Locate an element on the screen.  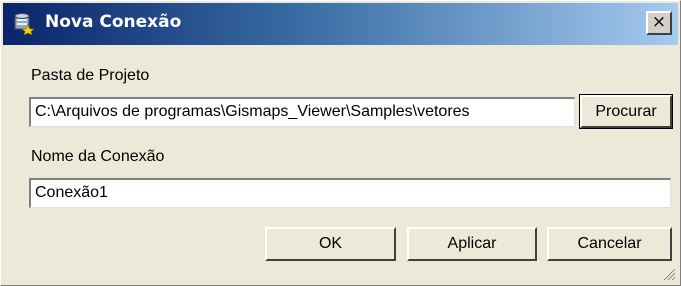
cancel-button: Cancelar is located at coordinates (609, 244).